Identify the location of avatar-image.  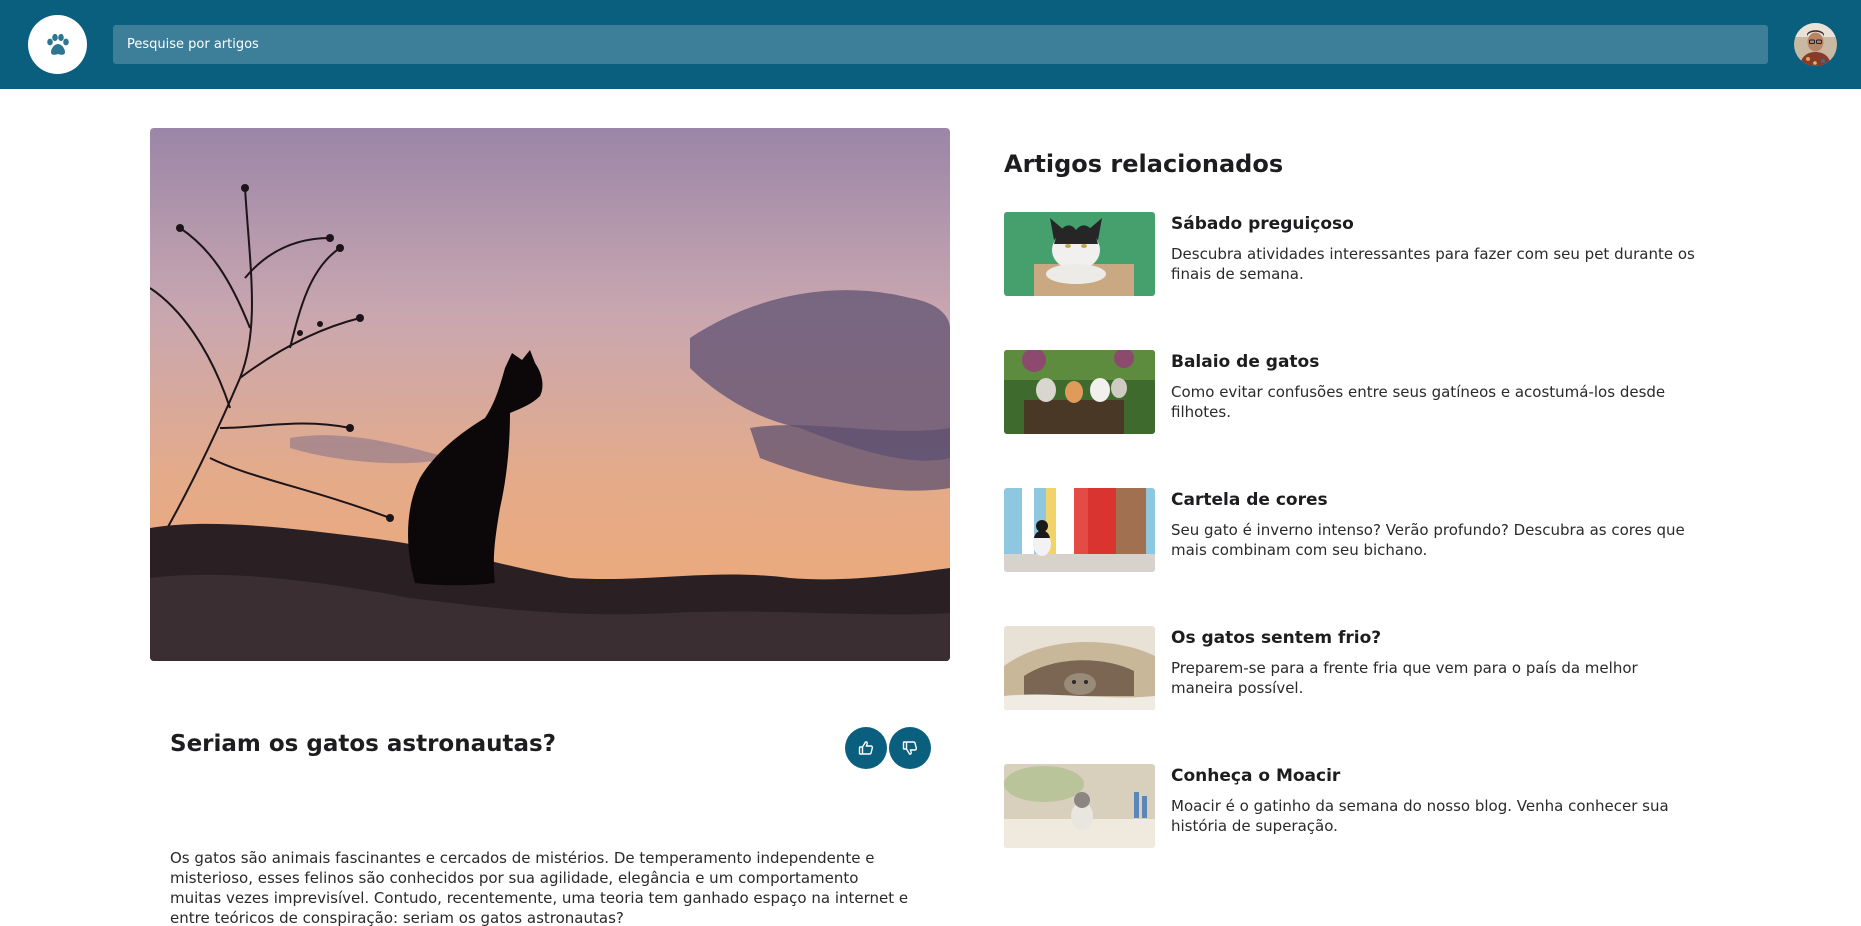
(1815, 44).